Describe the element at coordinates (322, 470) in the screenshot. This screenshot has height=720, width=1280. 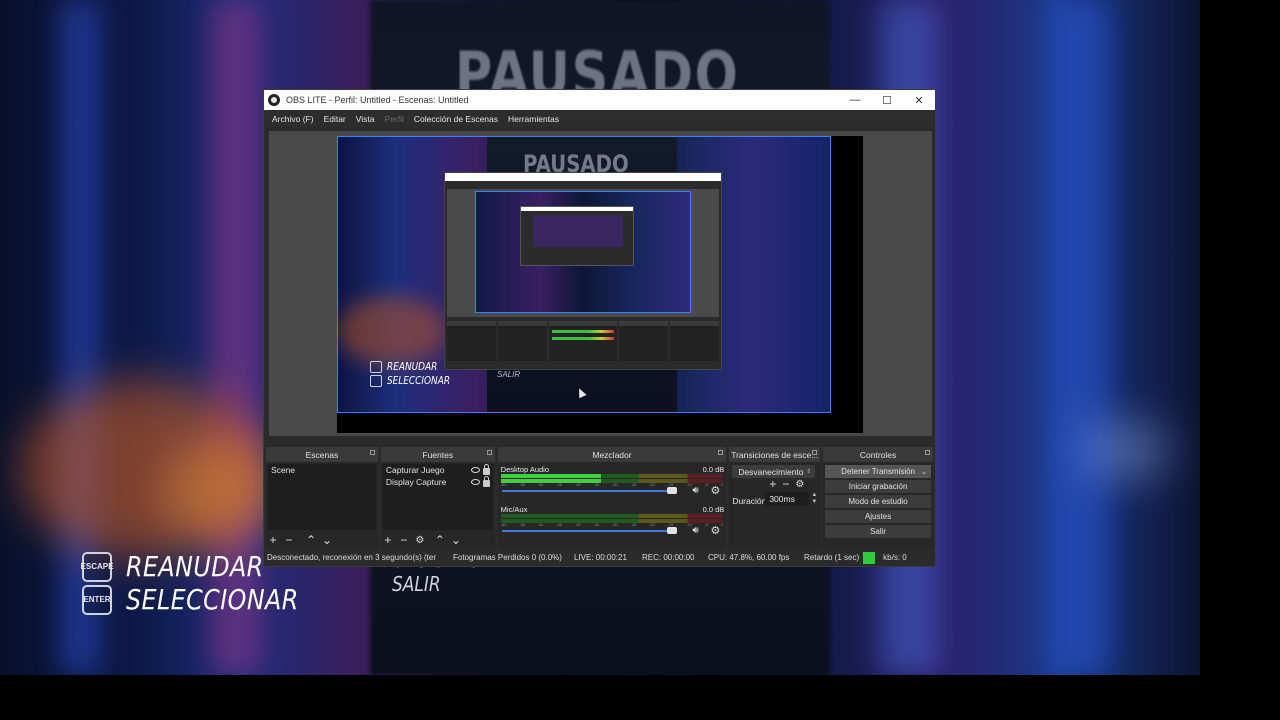
I see `scene-item: Scene` at that location.